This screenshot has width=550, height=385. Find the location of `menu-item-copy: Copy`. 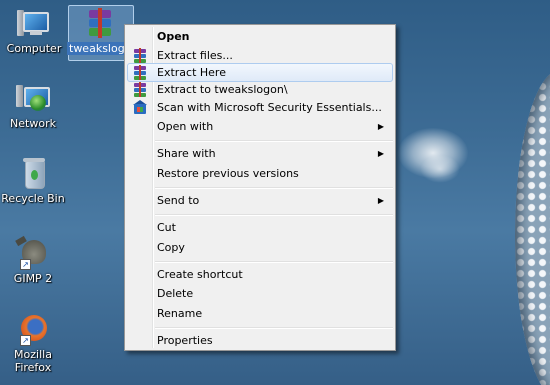

menu-item-copy: Copy is located at coordinates (260, 247).